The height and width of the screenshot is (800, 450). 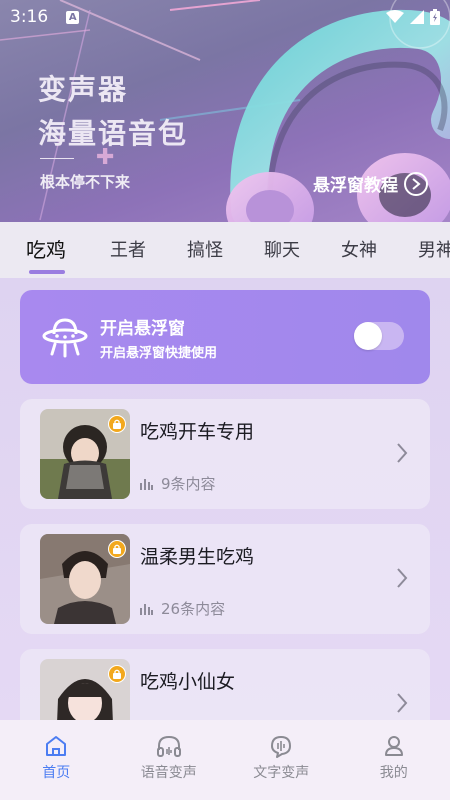 I want to click on home-icon, so click(x=56, y=746).